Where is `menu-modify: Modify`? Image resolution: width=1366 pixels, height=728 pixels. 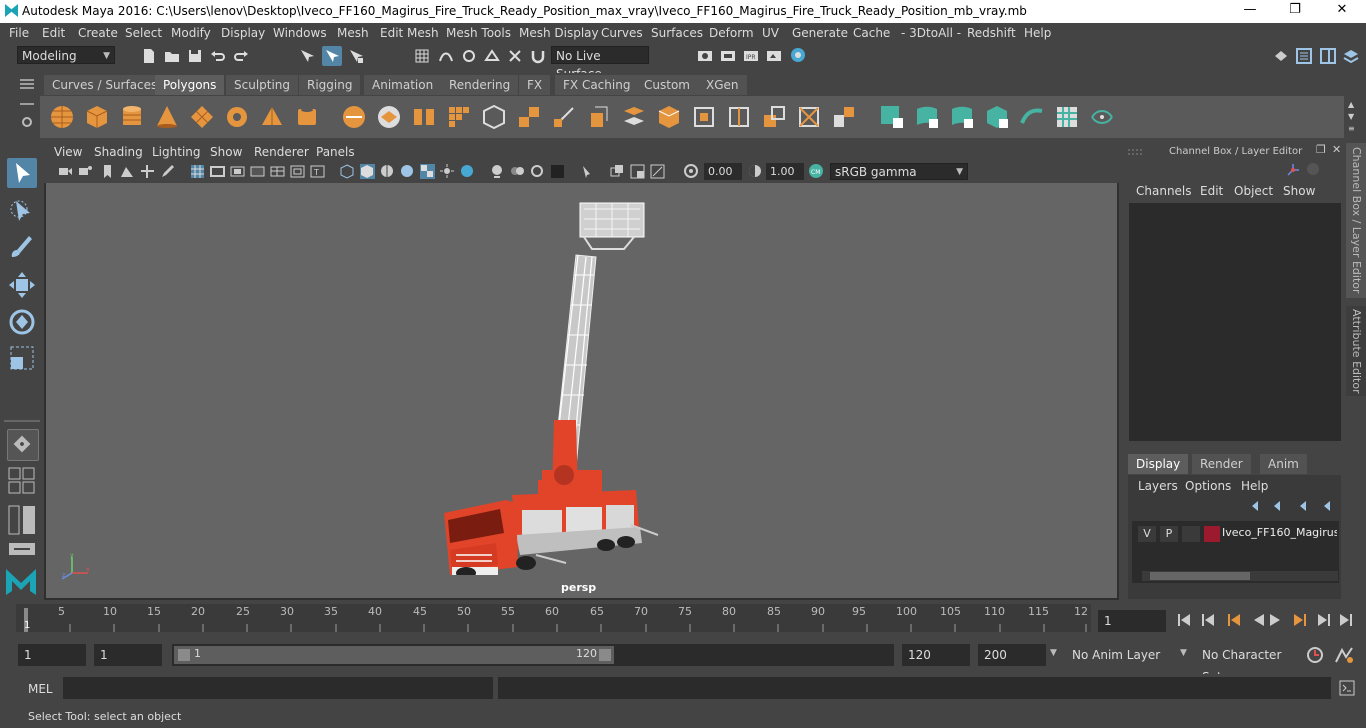
menu-modify: Modify is located at coordinates (191, 33).